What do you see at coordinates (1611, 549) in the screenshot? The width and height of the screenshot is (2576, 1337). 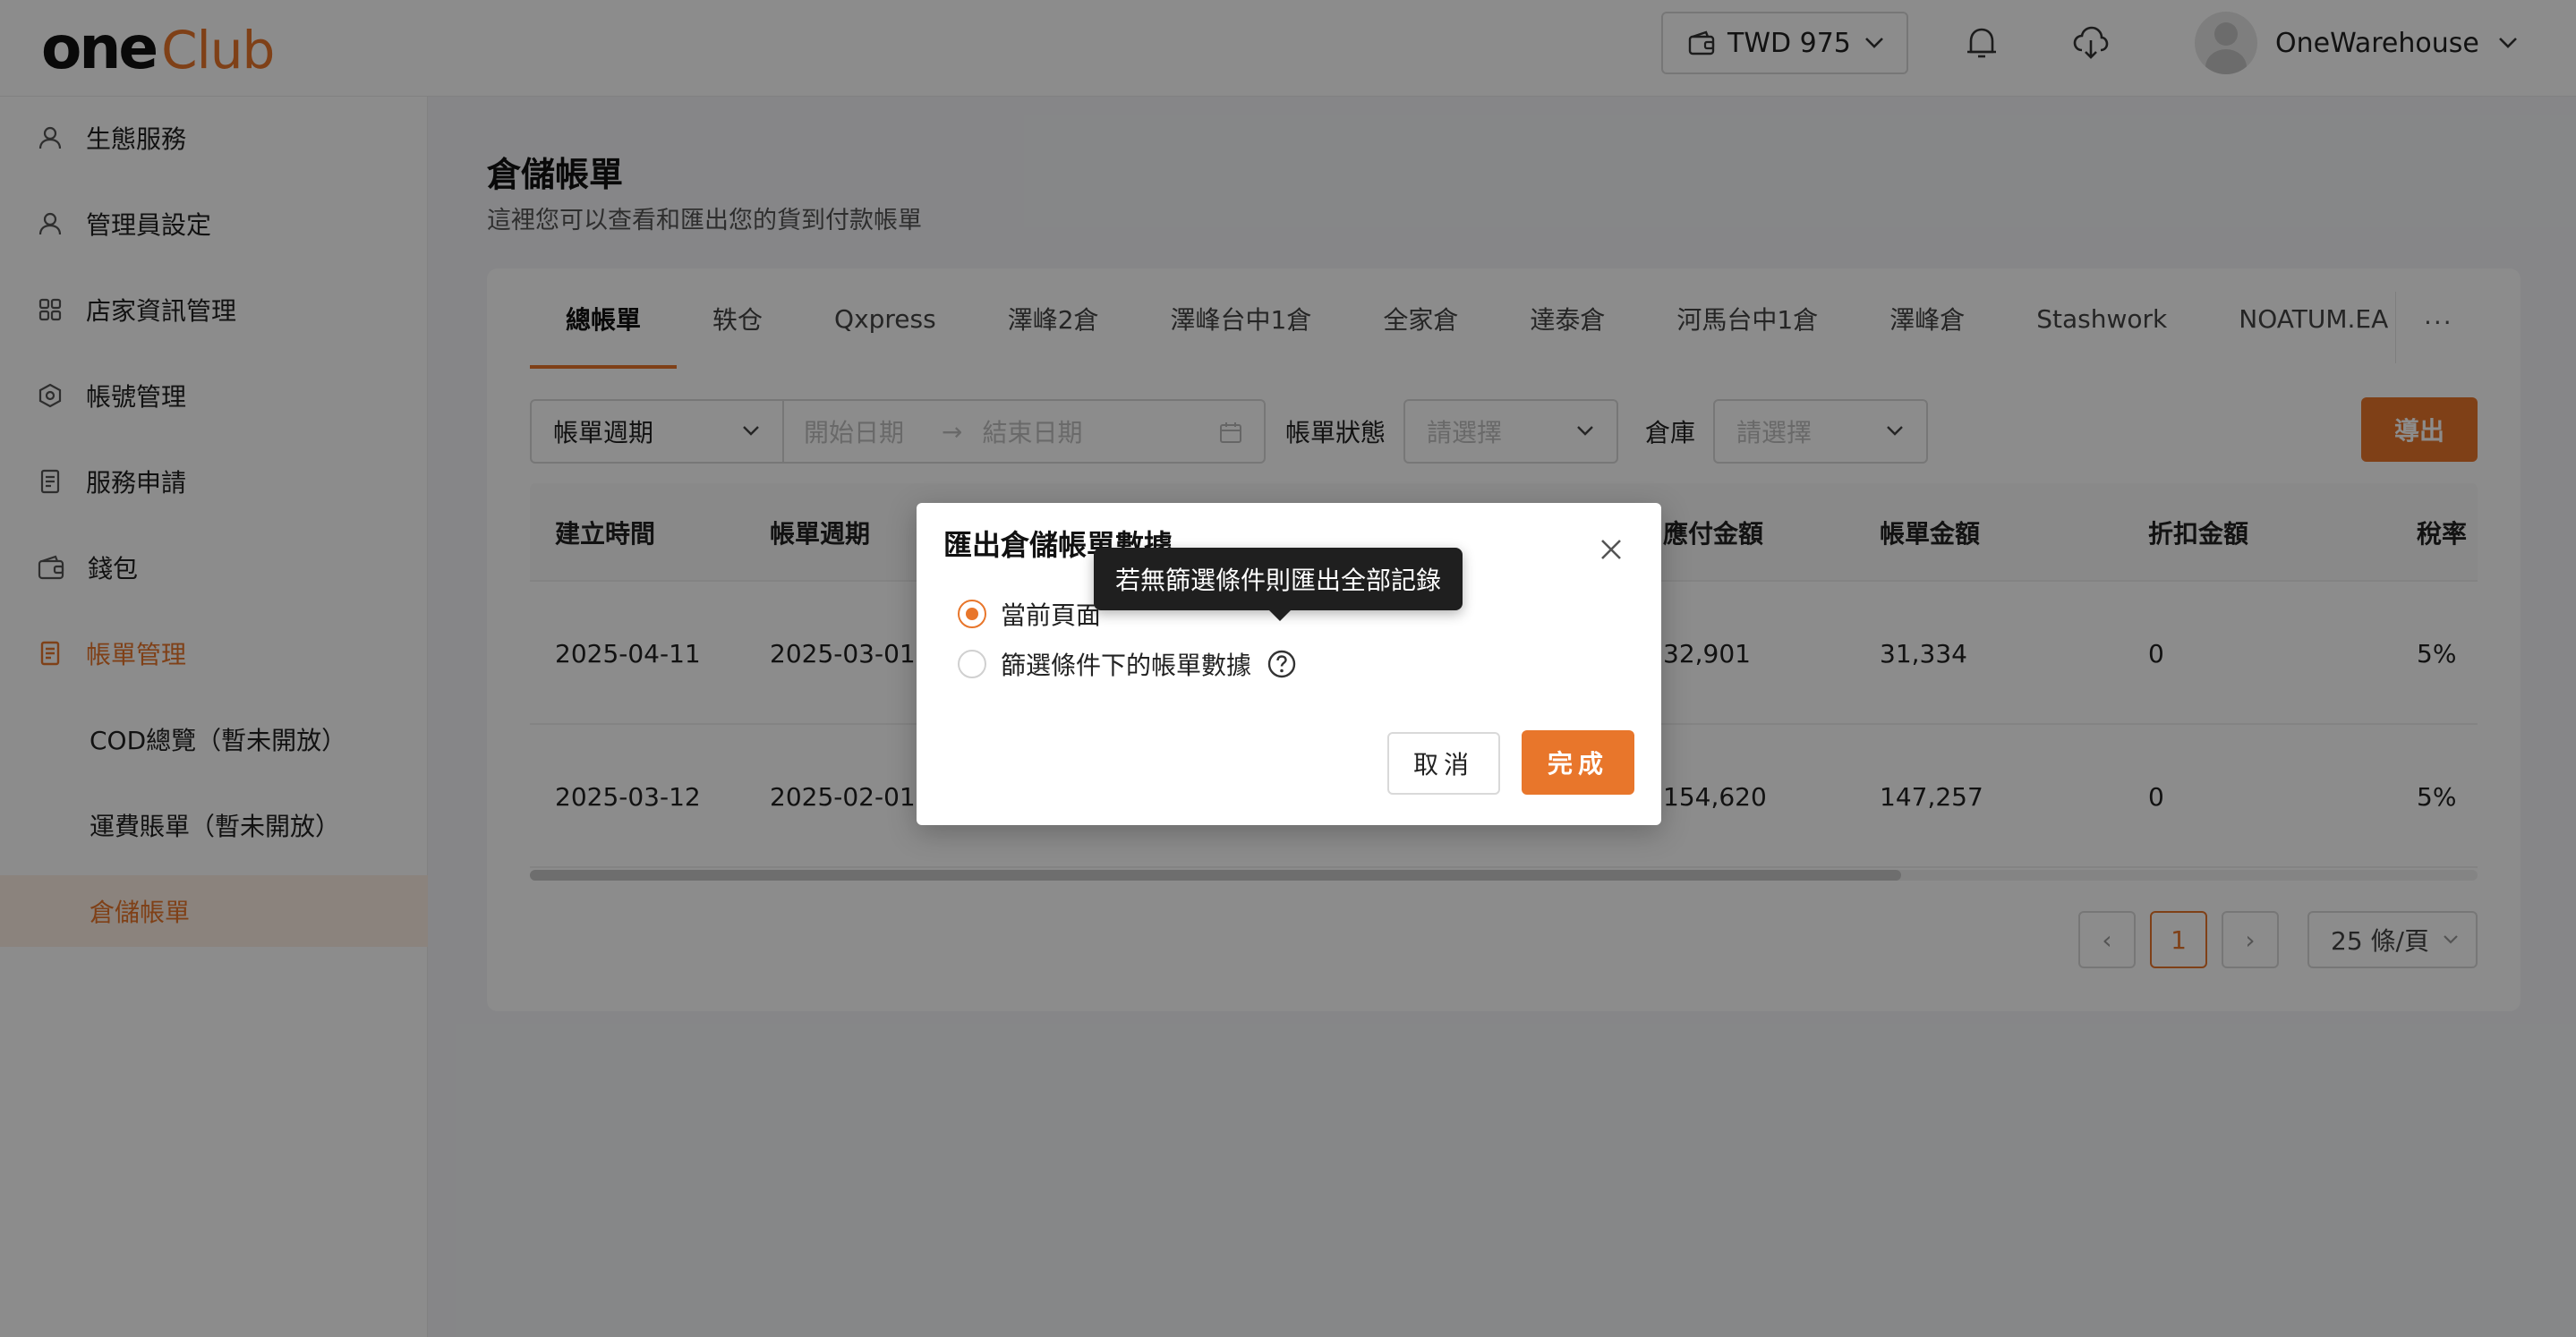 I see `close-icon` at bounding box center [1611, 549].